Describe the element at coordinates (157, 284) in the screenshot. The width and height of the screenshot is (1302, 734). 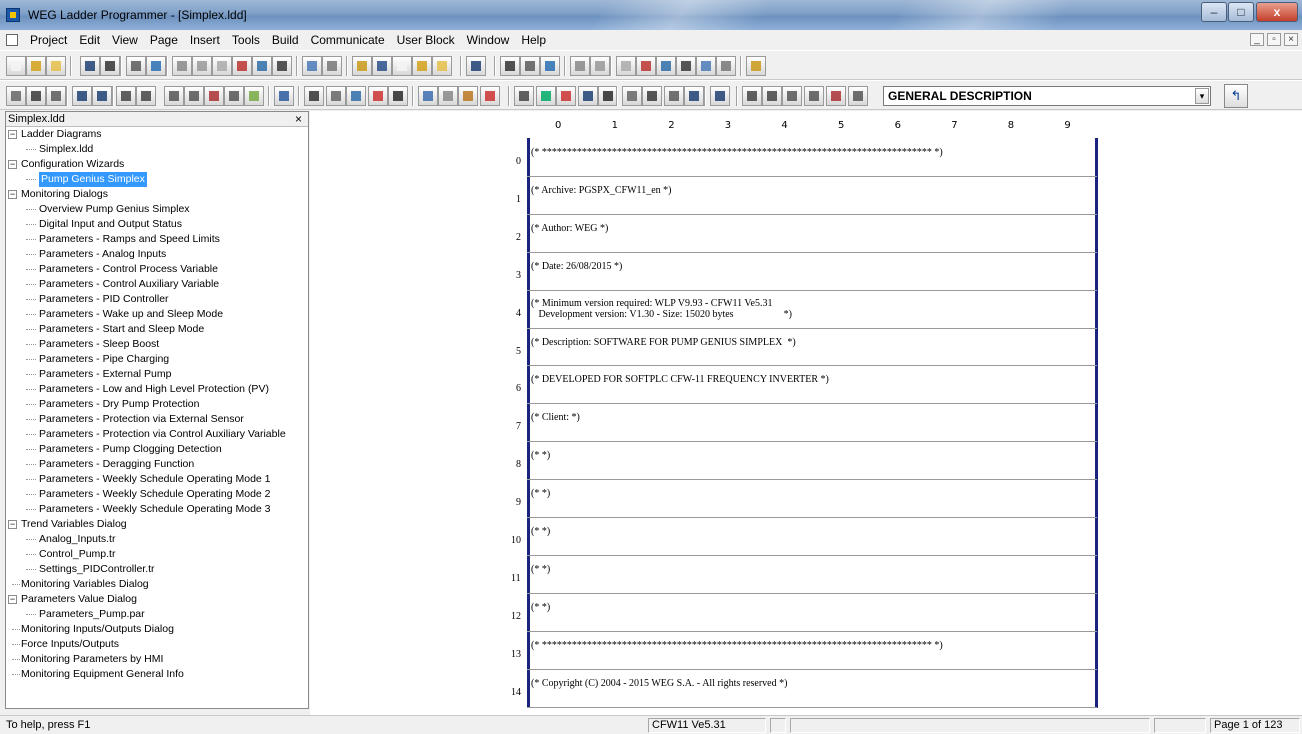
I see `tree-node: Parameters - Control Auxiliary Variable` at that location.